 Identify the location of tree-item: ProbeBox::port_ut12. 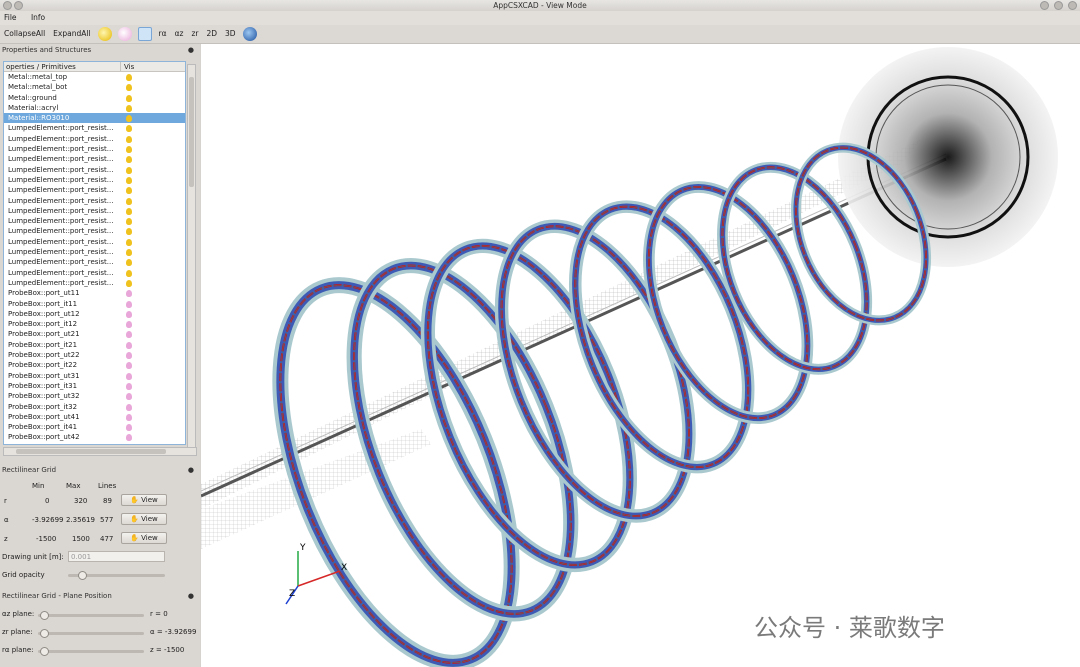
(94, 314).